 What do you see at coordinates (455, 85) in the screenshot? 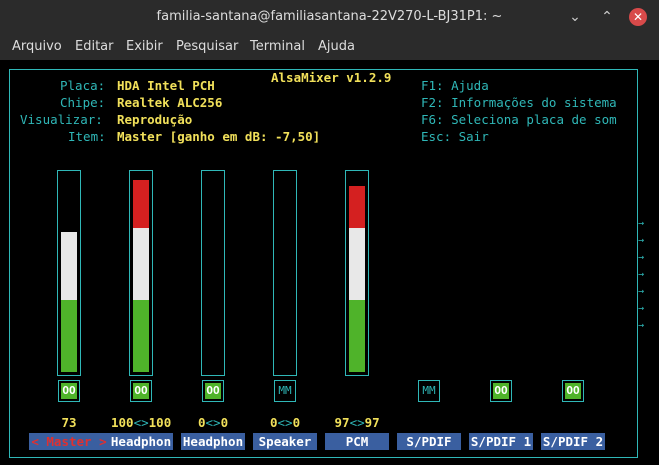
I see `help-f1: F1: Ajuda` at bounding box center [455, 85].